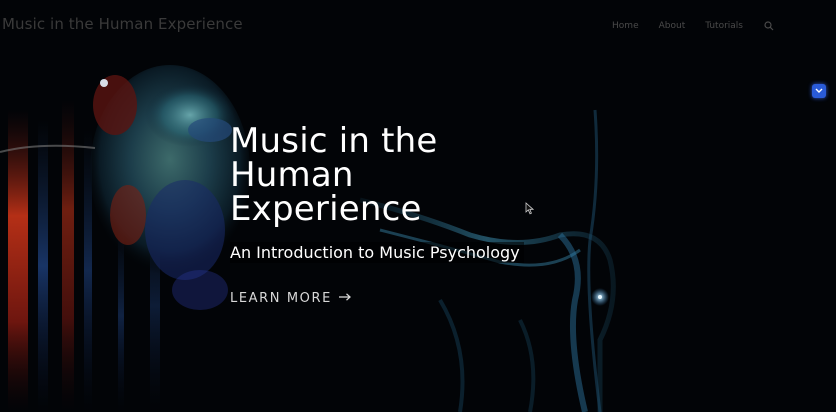  Describe the element at coordinates (377, 298) in the screenshot. I see `learn-more-button: LEARN MORE` at that location.